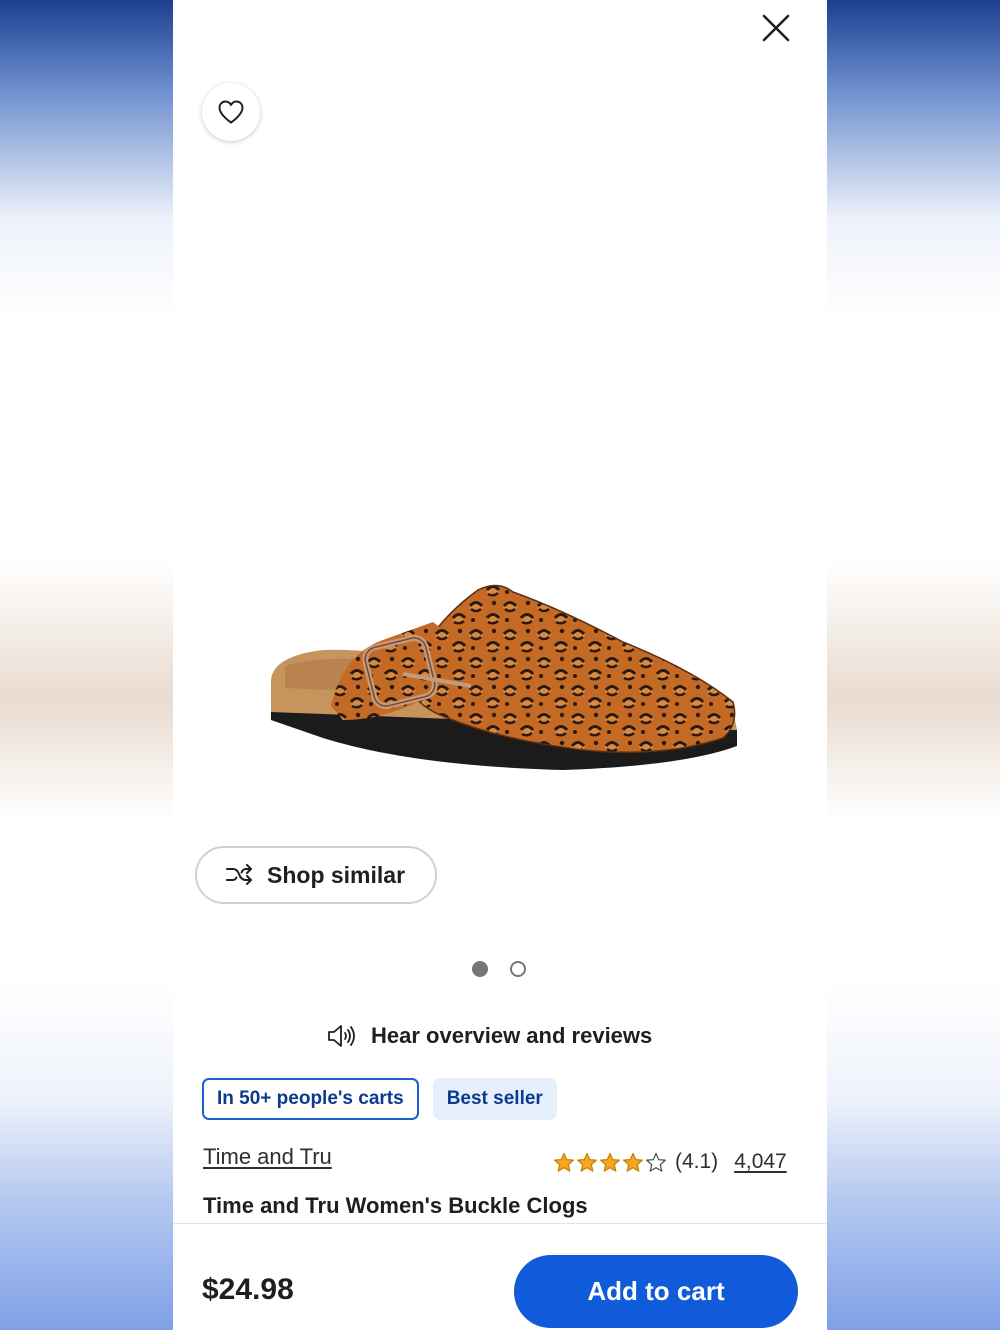 The width and height of the screenshot is (1000, 1330). I want to click on favorite-button, so click(231, 112).